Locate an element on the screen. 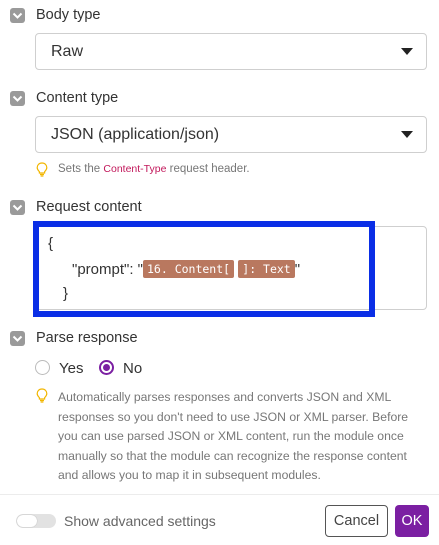 Image resolution: width=439 pixels, height=545 pixels. content-type-value: JSON (application/json) is located at coordinates (135, 134).